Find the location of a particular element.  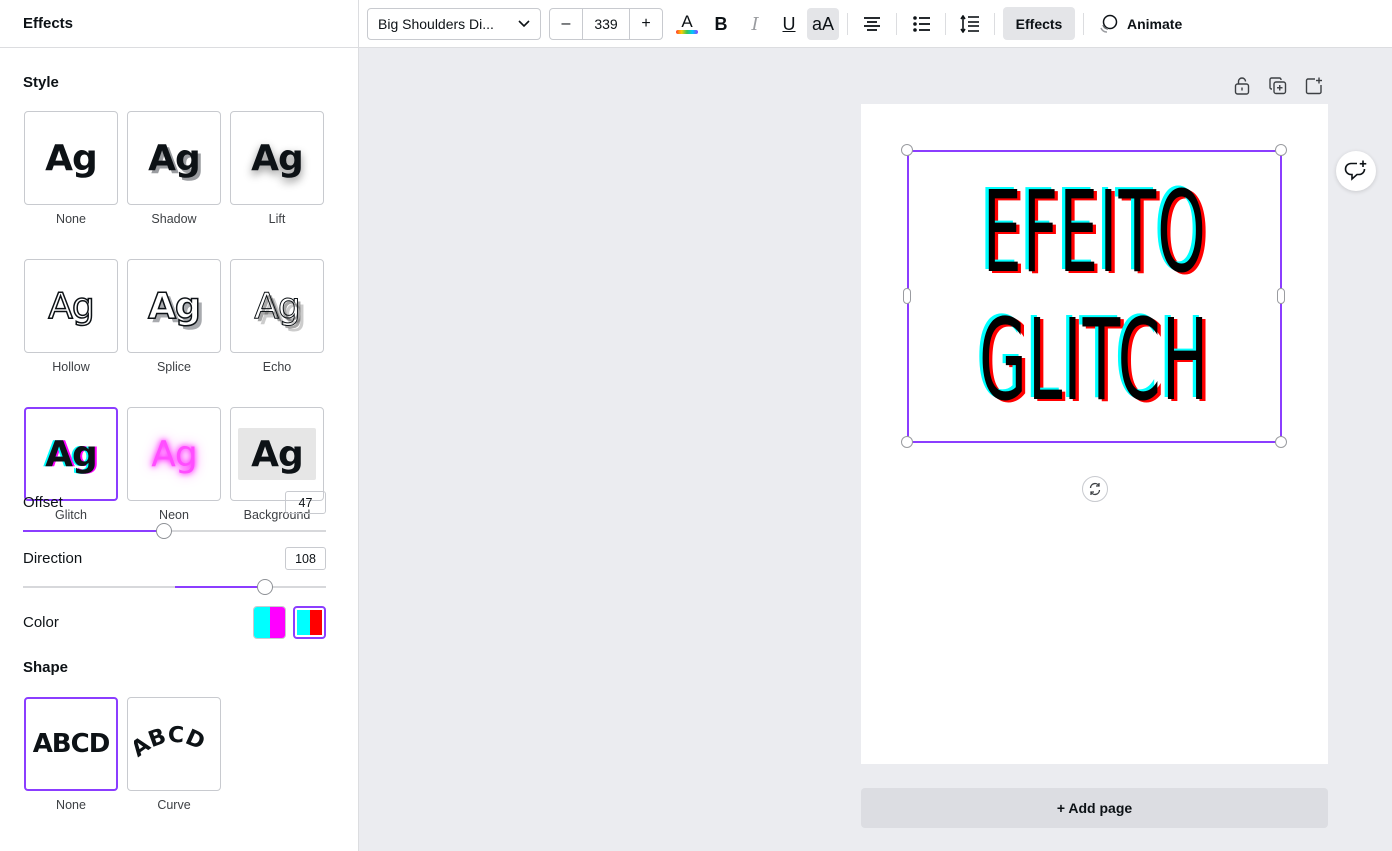

offset-slider-thumb is located at coordinates (164, 531).